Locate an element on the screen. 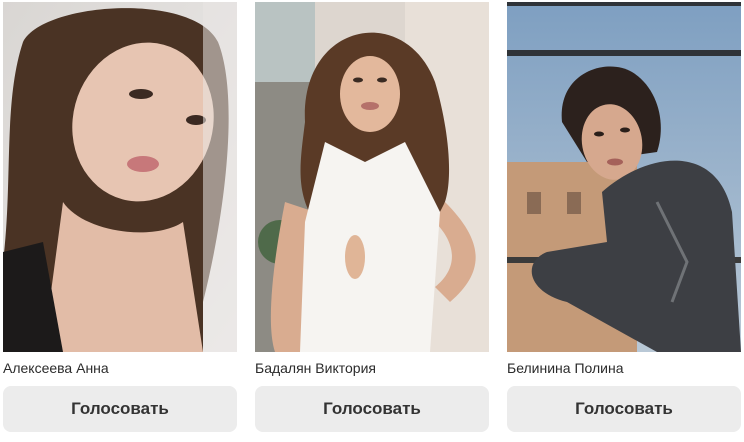 The height and width of the screenshot is (442, 744). contestant-name: Бадалян Виктория is located at coordinates (315, 368).